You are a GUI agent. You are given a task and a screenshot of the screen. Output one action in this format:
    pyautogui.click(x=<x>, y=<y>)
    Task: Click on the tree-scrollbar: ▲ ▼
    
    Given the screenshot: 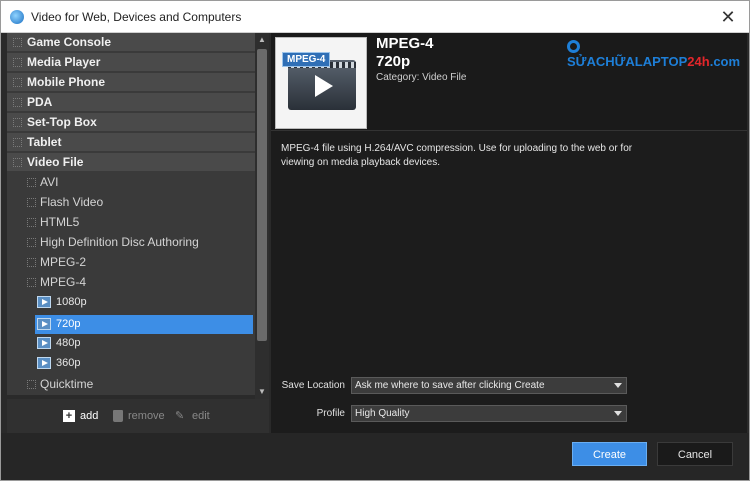 What is the action you would take?
    pyautogui.click(x=262, y=216)
    